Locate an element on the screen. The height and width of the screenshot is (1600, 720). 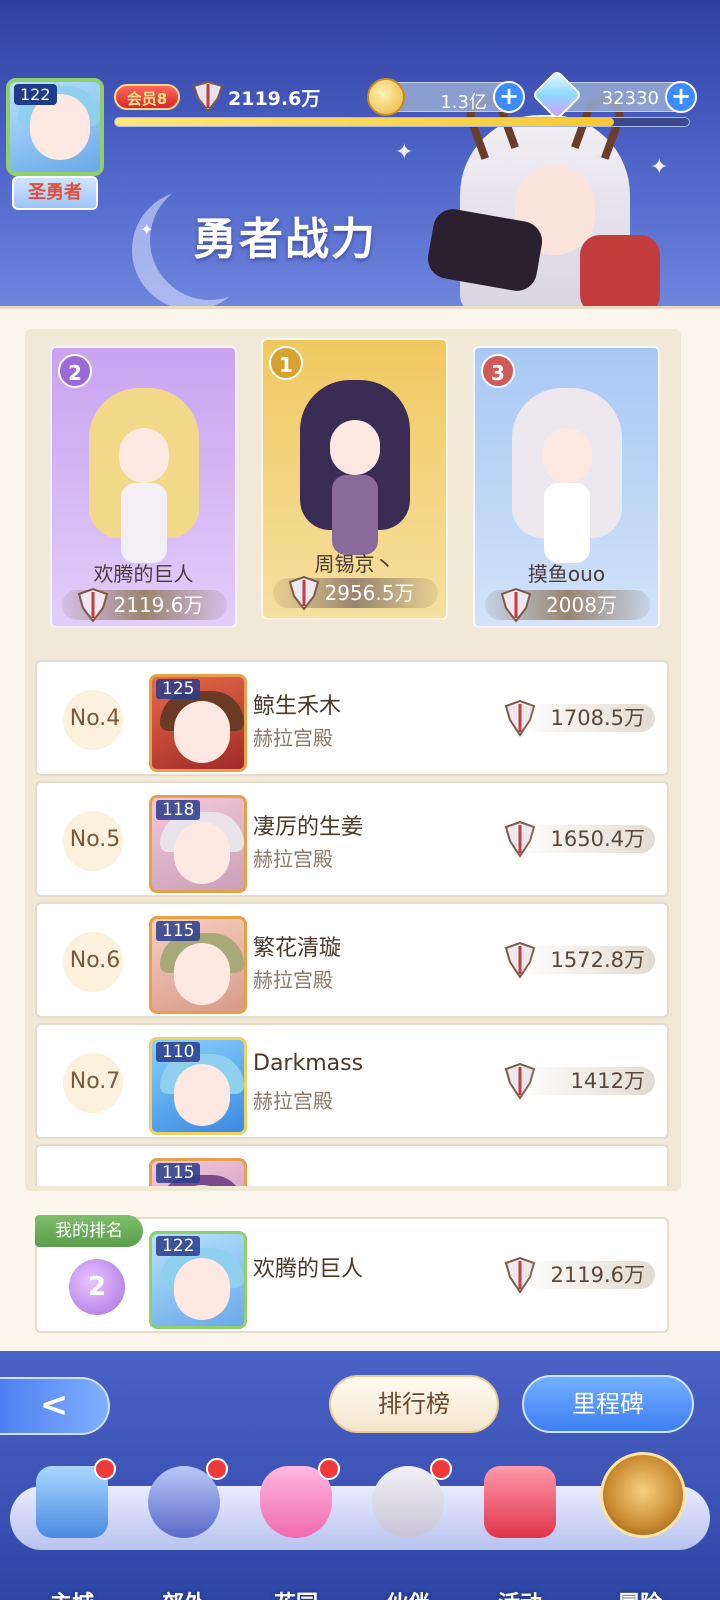
milestone-button: 里程碑 is located at coordinates (608, 1404).